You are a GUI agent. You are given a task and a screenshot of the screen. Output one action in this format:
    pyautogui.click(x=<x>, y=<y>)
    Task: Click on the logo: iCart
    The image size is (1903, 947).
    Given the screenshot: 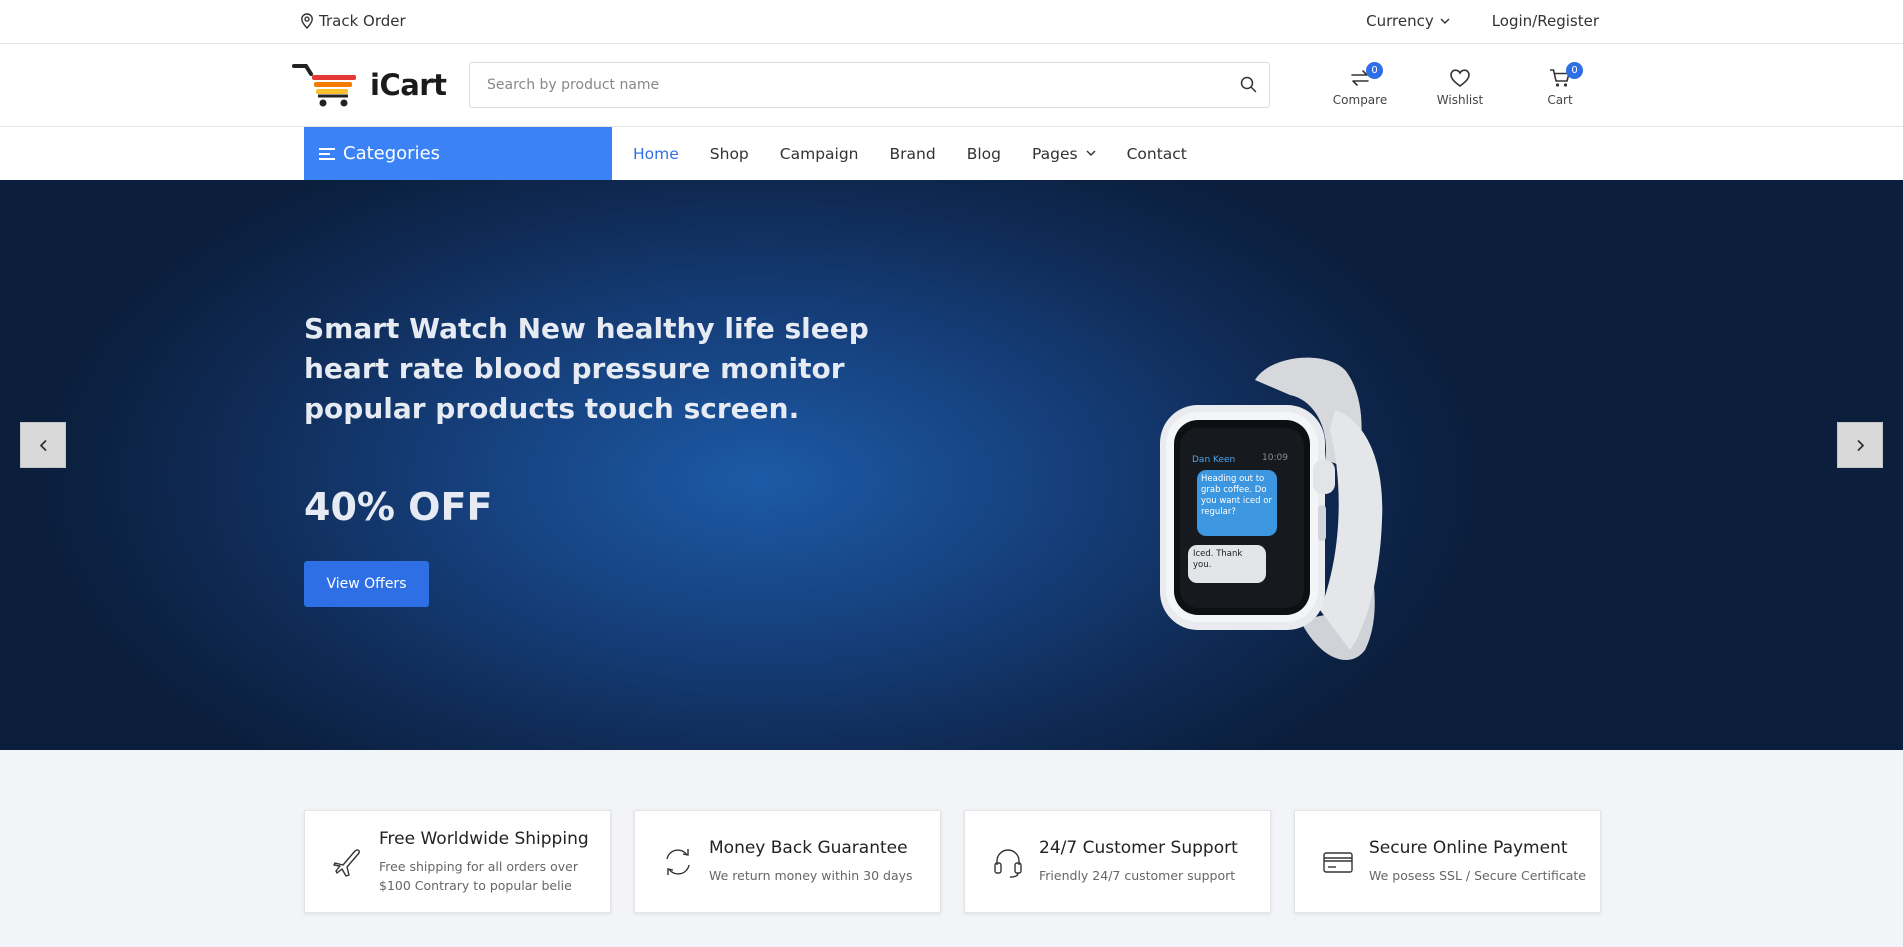 What is the action you would take?
    pyautogui.click(x=369, y=85)
    